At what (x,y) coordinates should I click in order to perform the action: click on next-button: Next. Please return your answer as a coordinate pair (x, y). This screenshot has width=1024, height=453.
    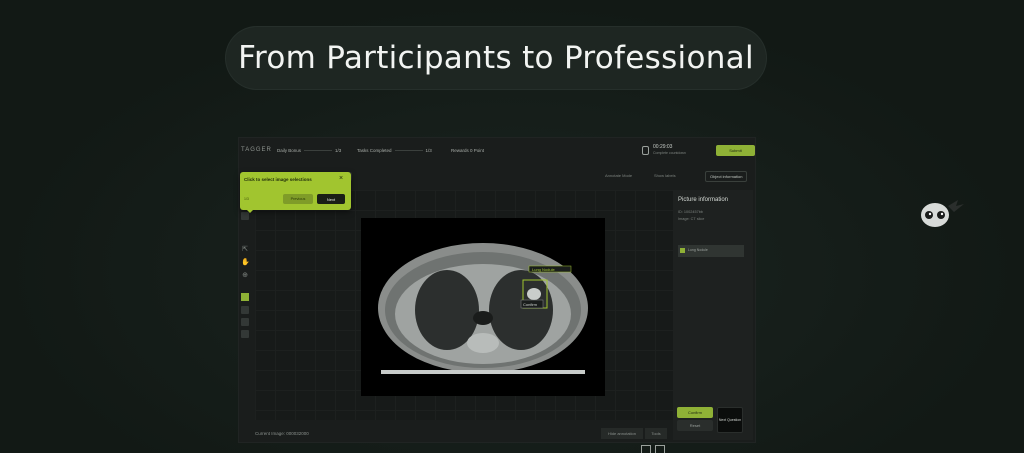
    Looking at the image, I should click on (331, 199).